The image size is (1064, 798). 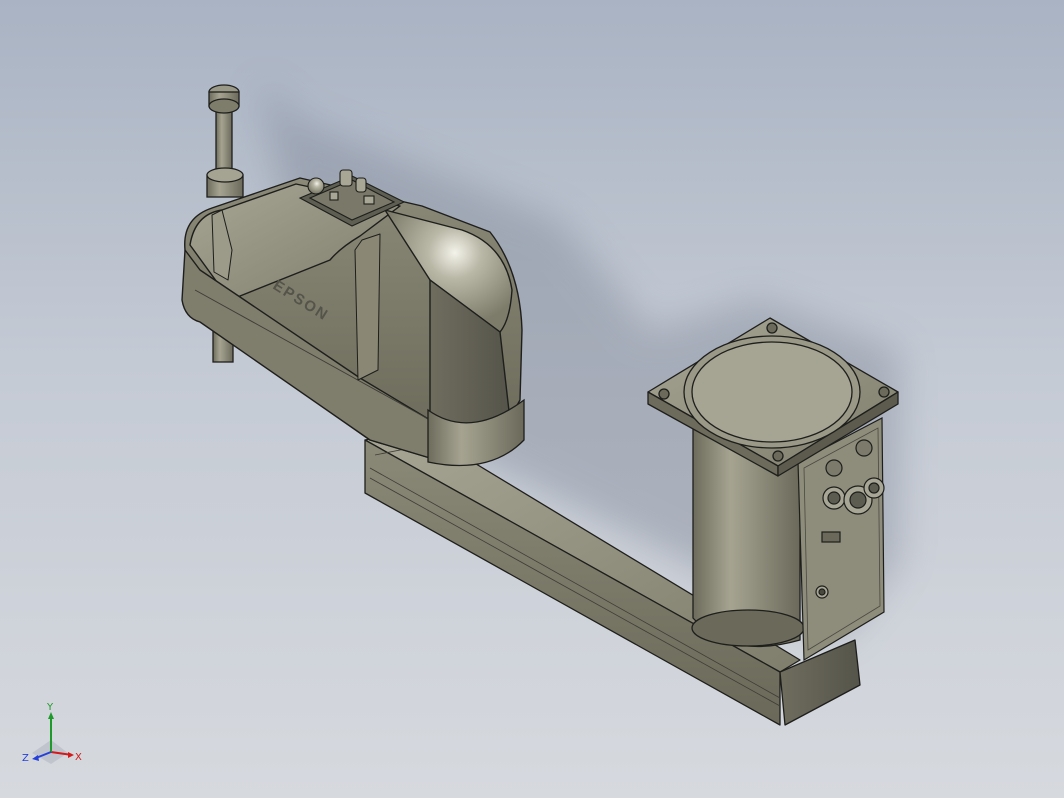 I want to click on z-axis-label: Z, so click(x=25, y=758).